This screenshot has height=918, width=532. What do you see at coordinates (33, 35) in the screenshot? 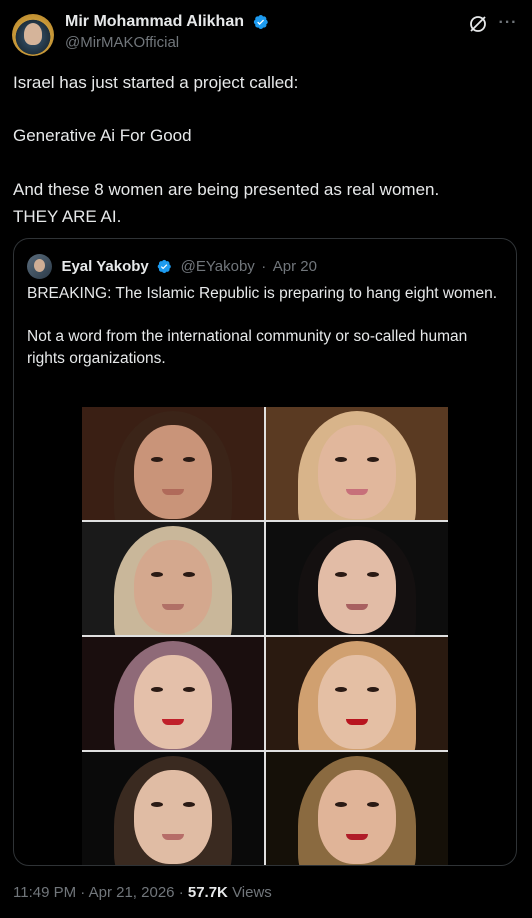
I see `author-avatar` at bounding box center [33, 35].